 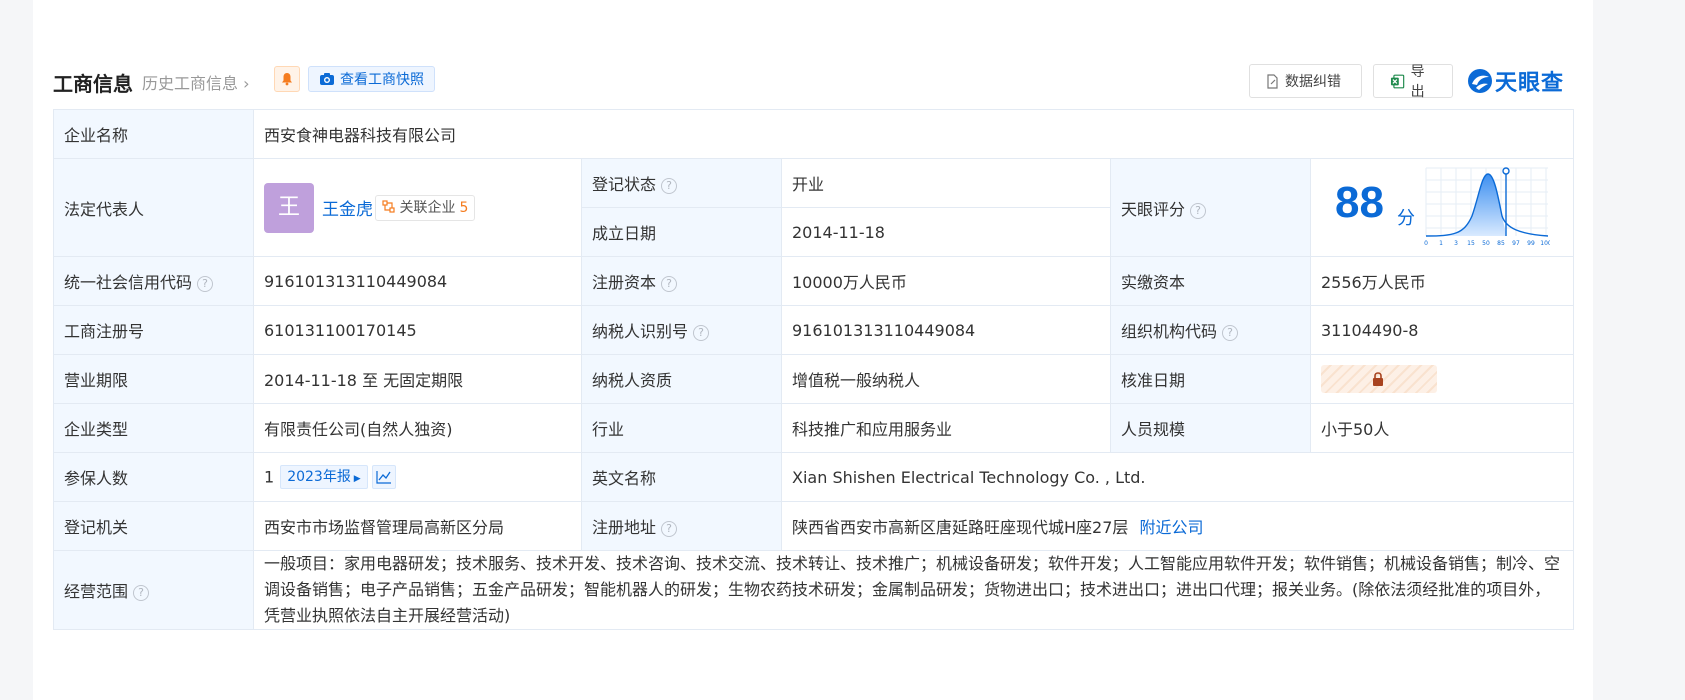 I want to click on insured-count: 1, so click(x=269, y=477).